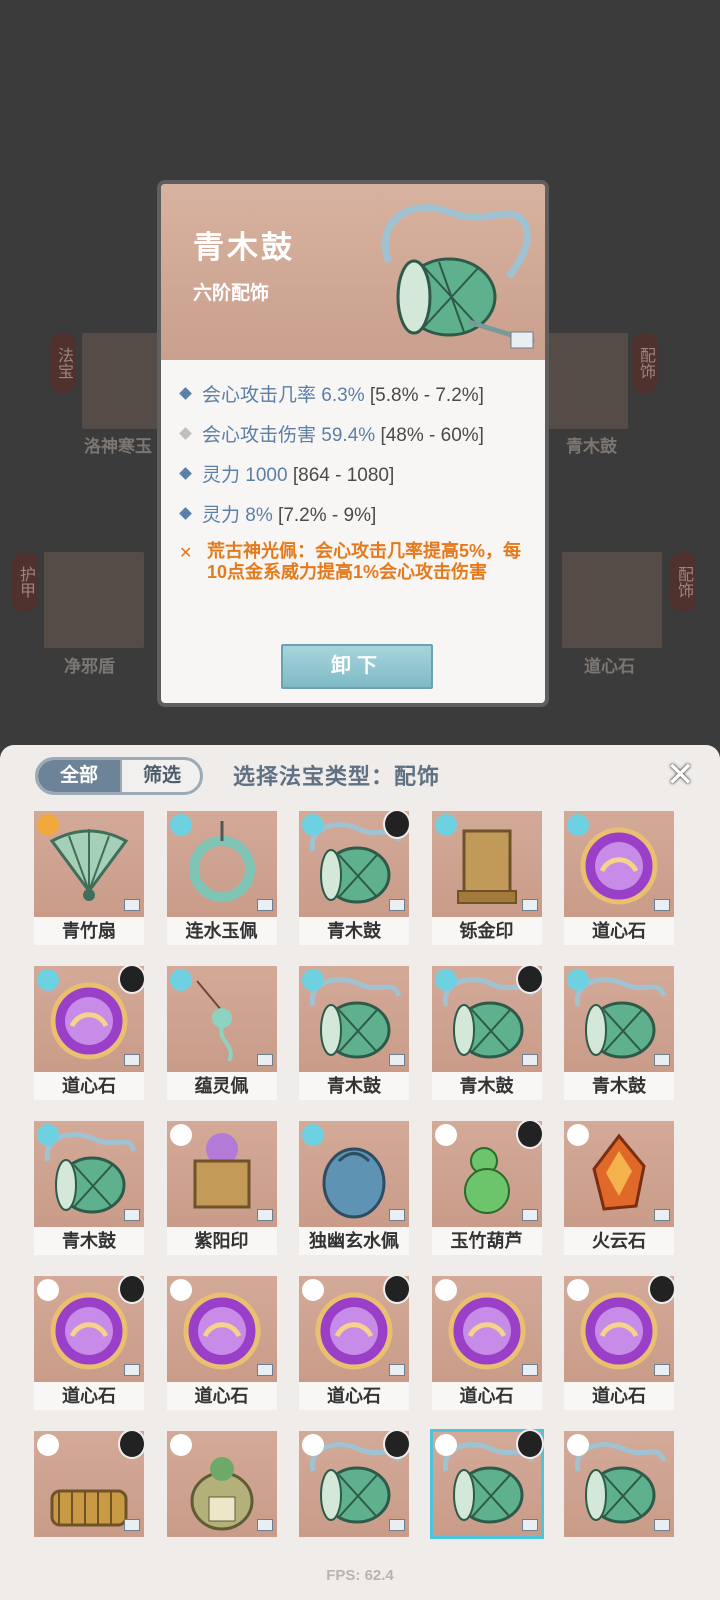  I want to click on item-card: 蕴灵佩, so click(221, 1033).